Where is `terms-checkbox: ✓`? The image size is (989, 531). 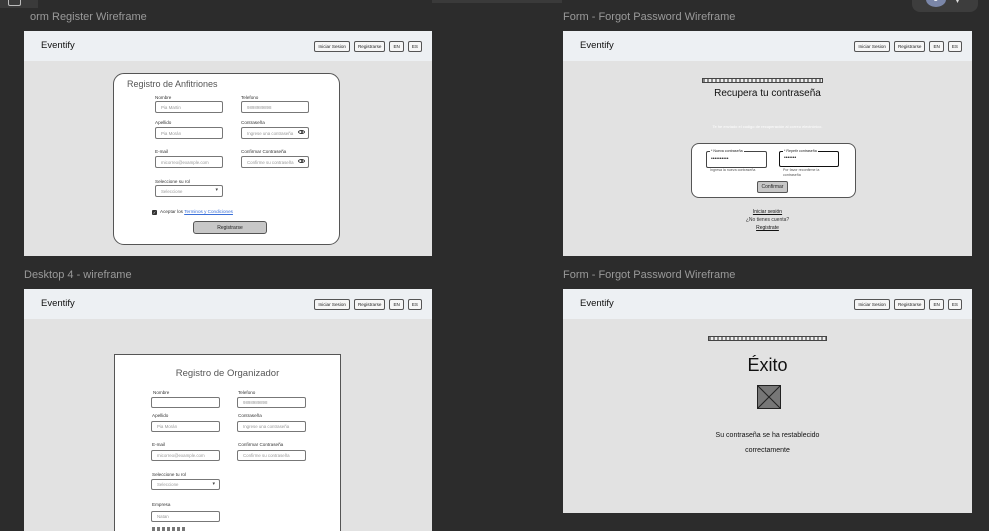
terms-checkbox: ✓ is located at coordinates (154, 212).